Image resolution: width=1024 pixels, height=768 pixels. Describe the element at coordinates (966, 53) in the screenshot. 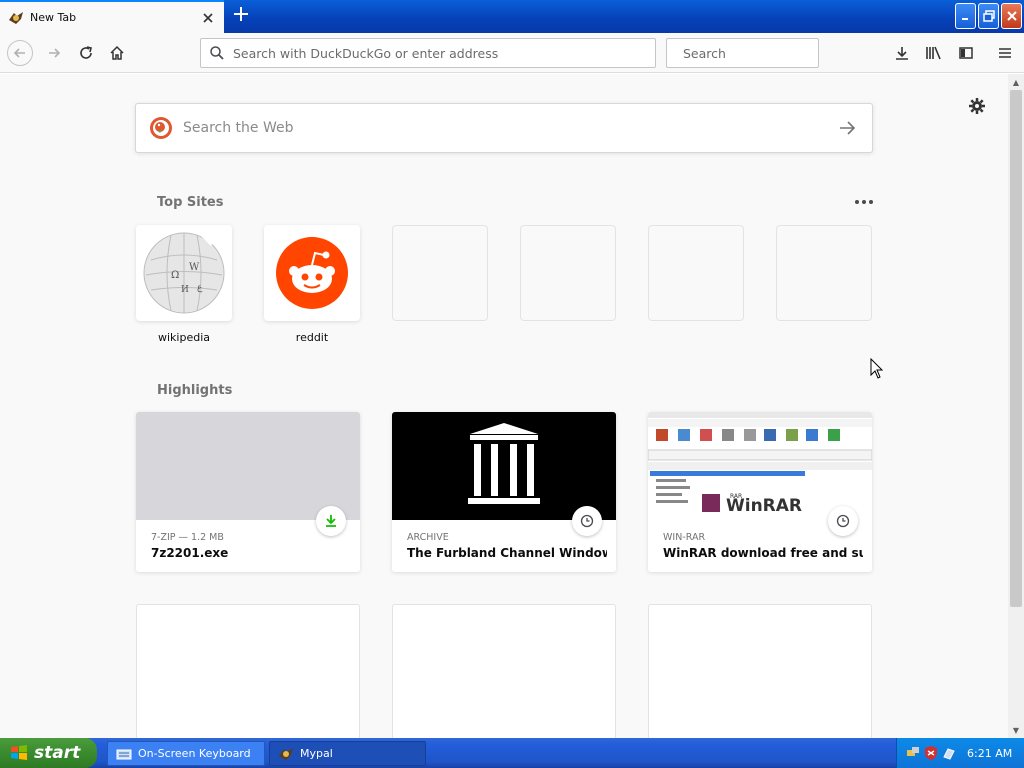

I see `sidebar-icon` at that location.